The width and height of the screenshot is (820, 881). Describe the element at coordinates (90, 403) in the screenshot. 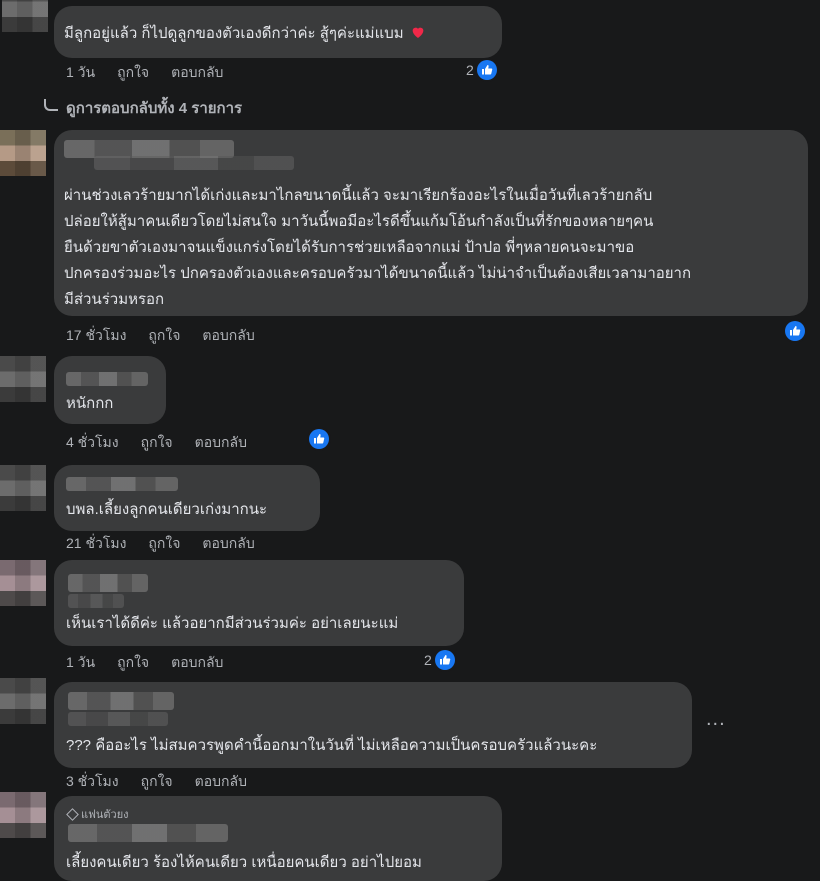

I see `comment-text: หนักกก` at that location.